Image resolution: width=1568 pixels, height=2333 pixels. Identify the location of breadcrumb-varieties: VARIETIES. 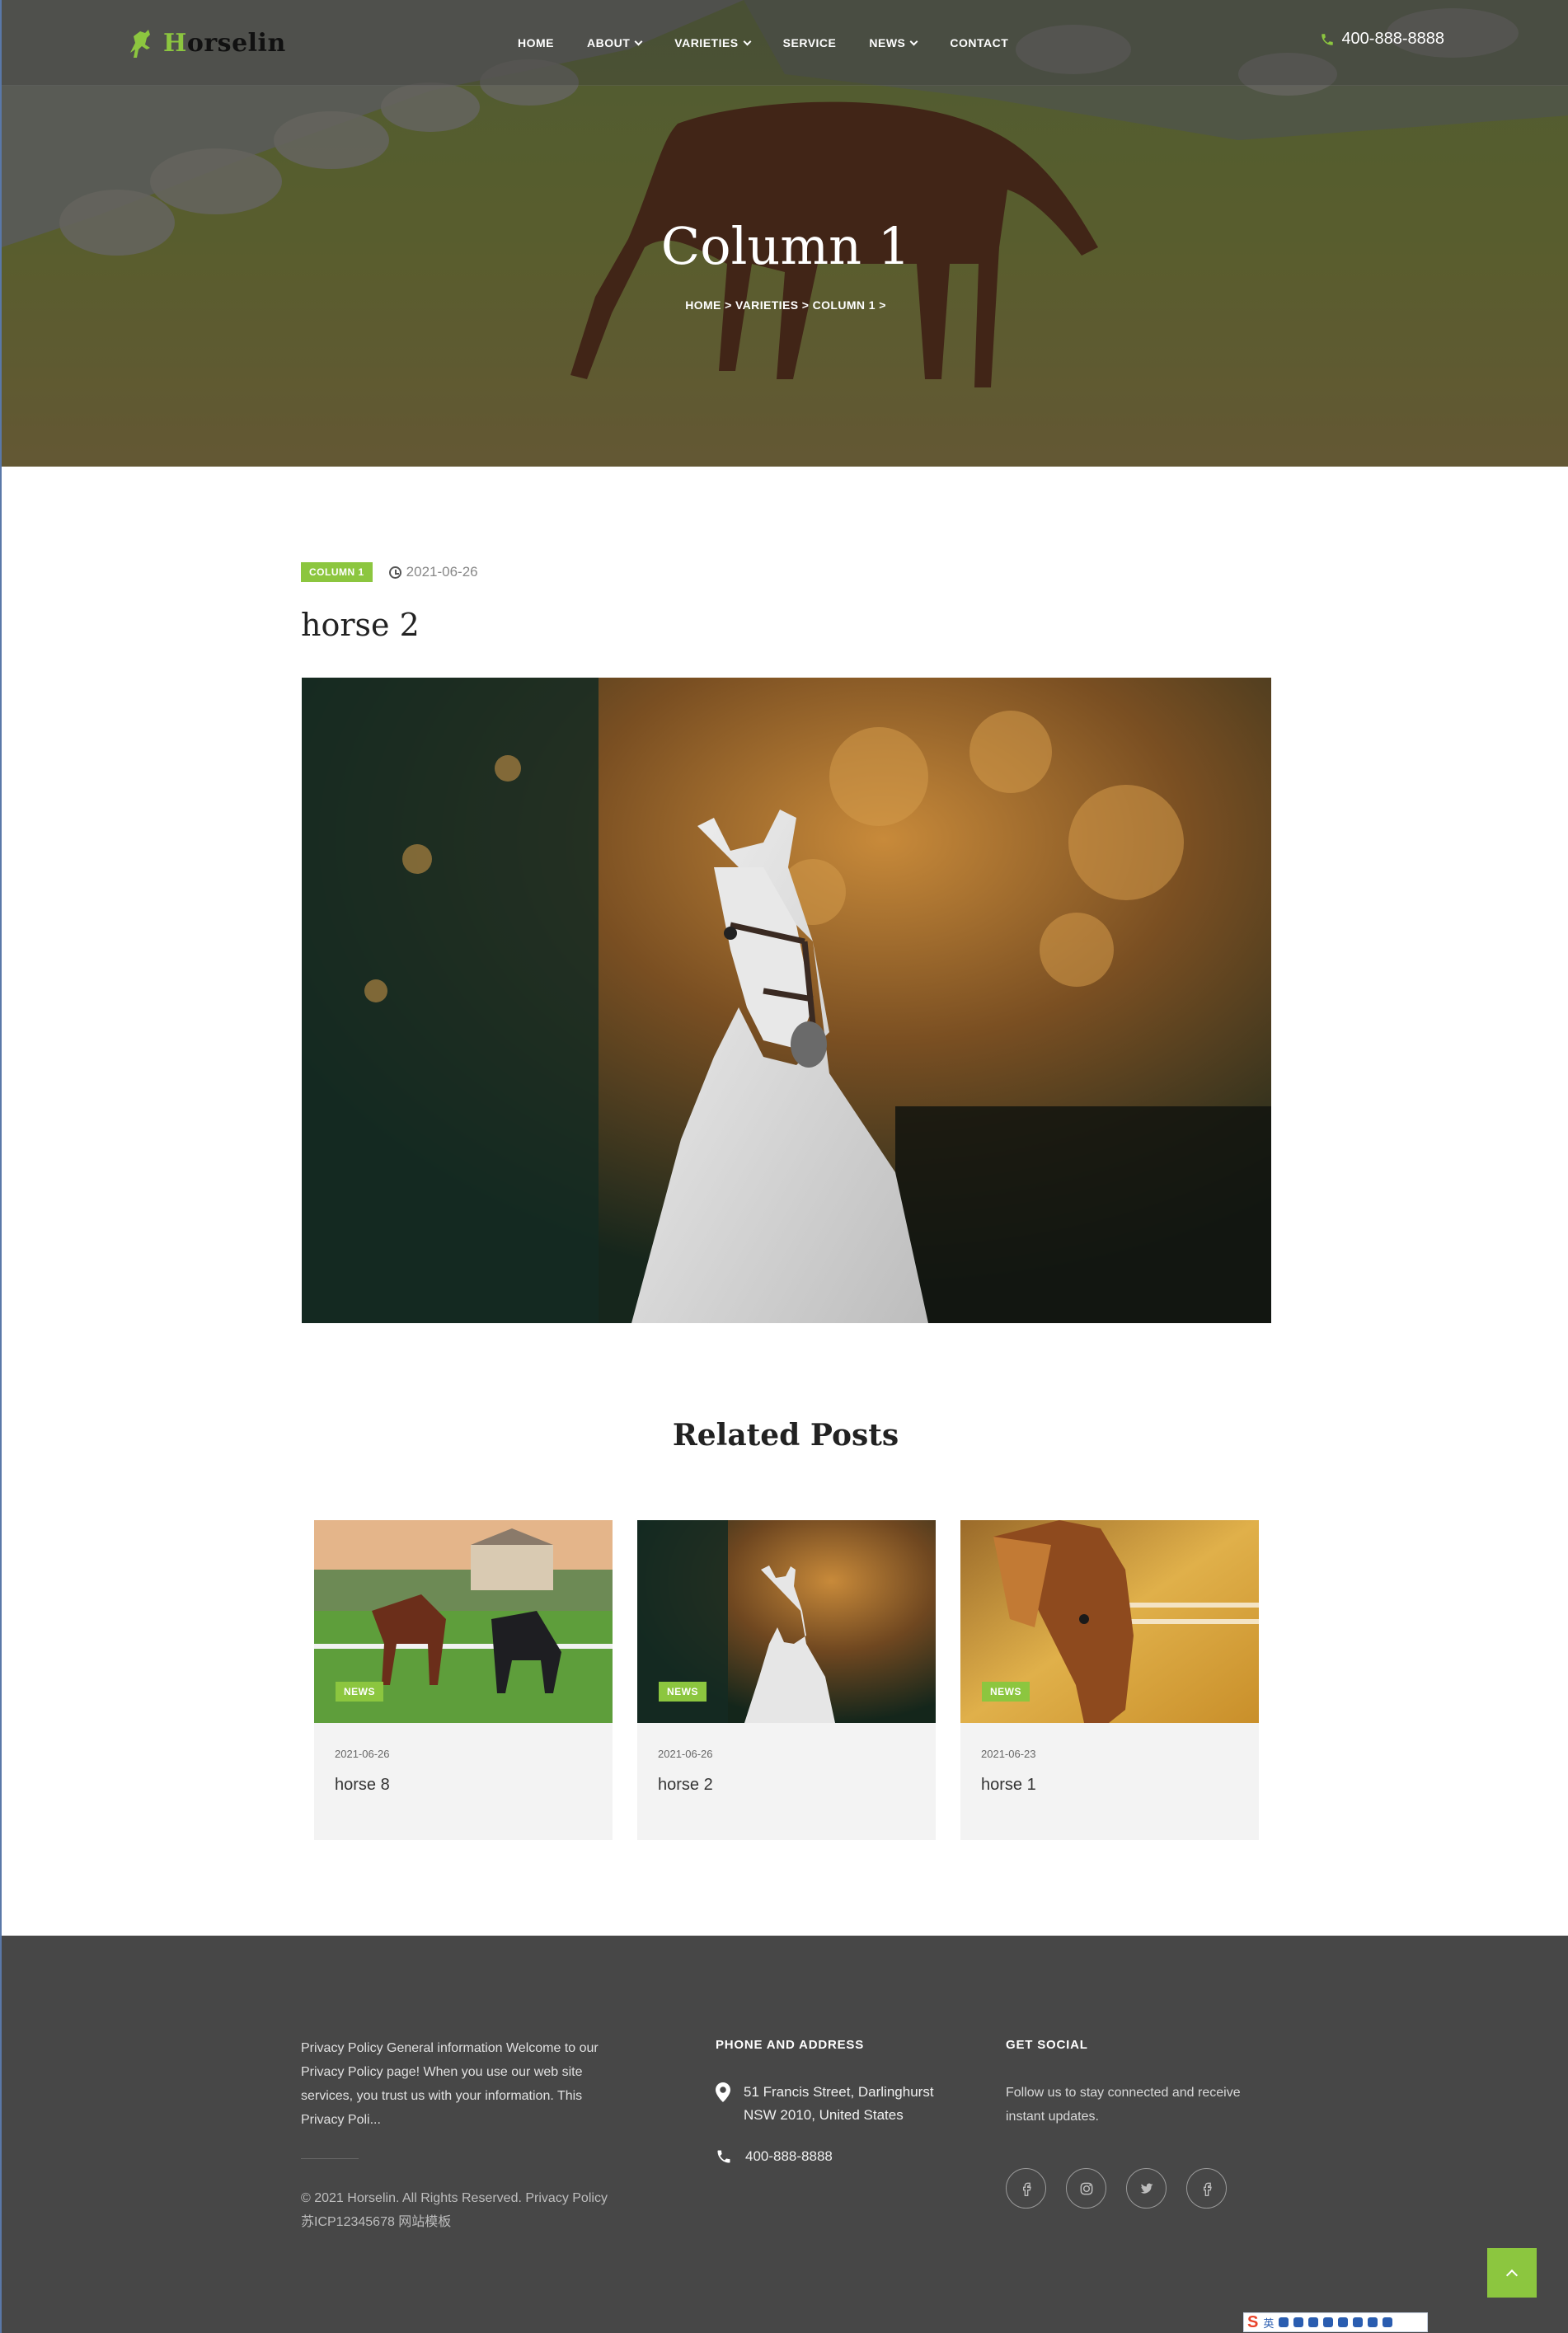
(766, 305).